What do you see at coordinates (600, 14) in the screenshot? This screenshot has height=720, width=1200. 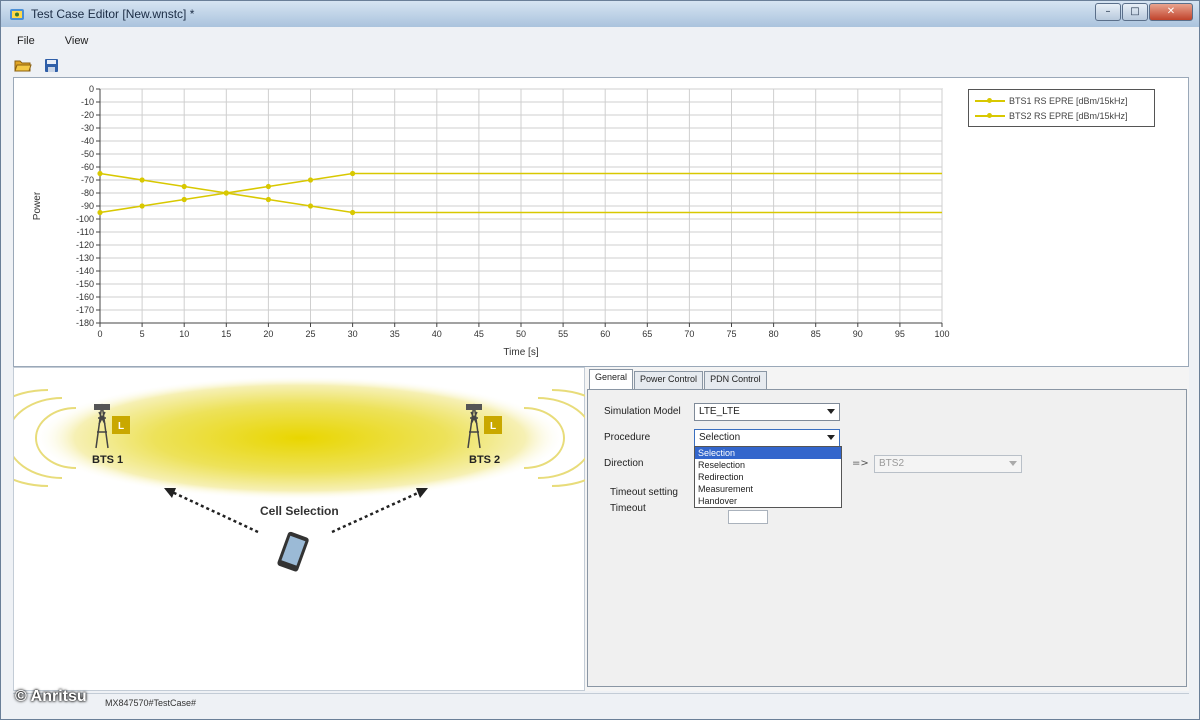 I see `title-bar: Test Case Editor [New.wnstc] * – □ ✕` at bounding box center [600, 14].